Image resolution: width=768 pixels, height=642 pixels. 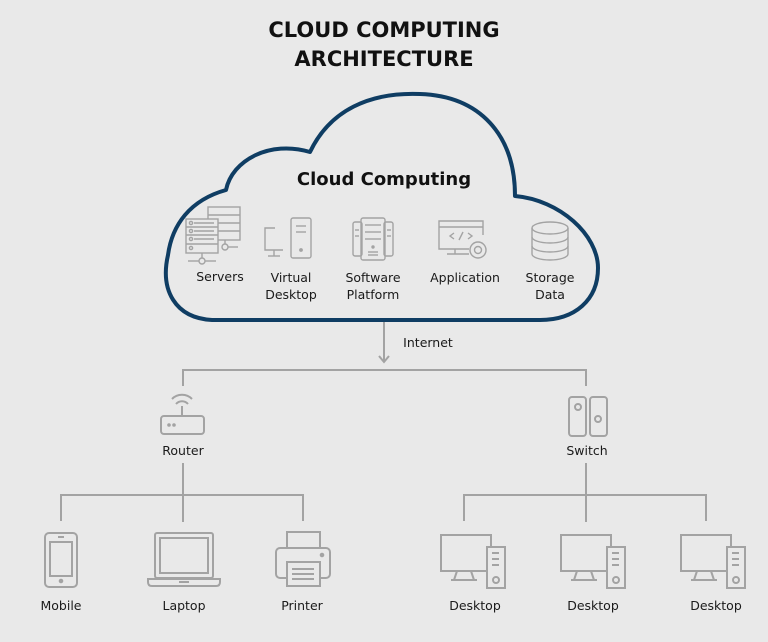 What do you see at coordinates (213, 235) in the screenshot?
I see `servers-icon` at bounding box center [213, 235].